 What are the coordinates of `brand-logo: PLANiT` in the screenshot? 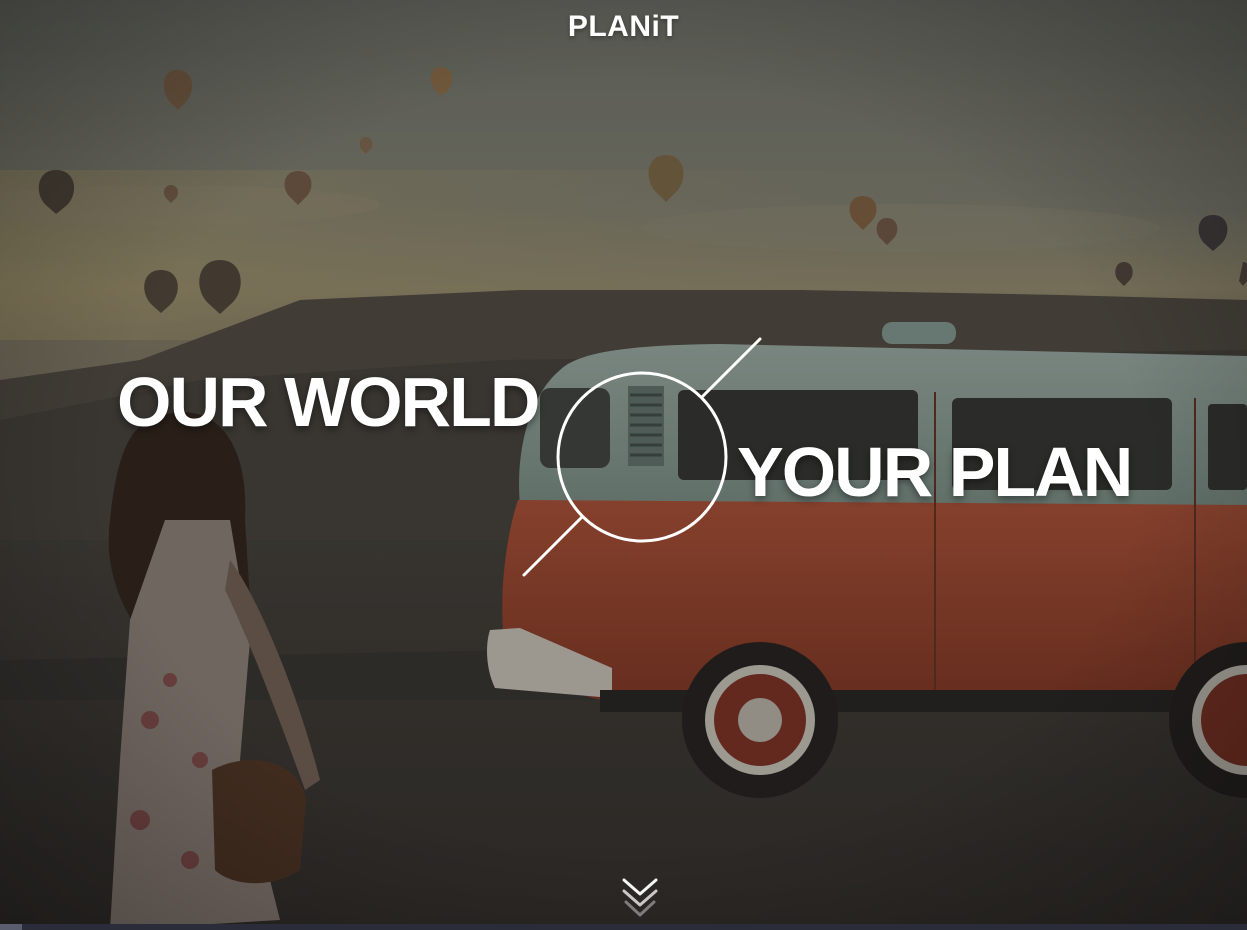 It's located at (623, 27).